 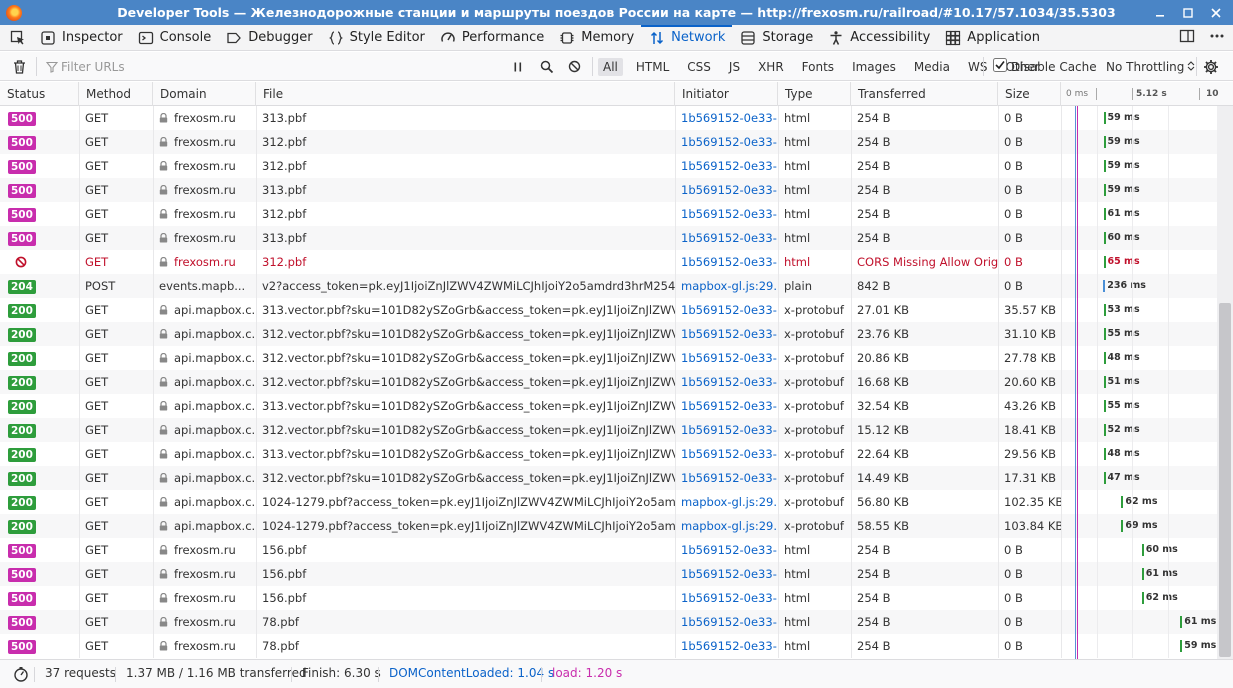 What do you see at coordinates (16, 38) in the screenshot?
I see `element-picker-icon` at bounding box center [16, 38].